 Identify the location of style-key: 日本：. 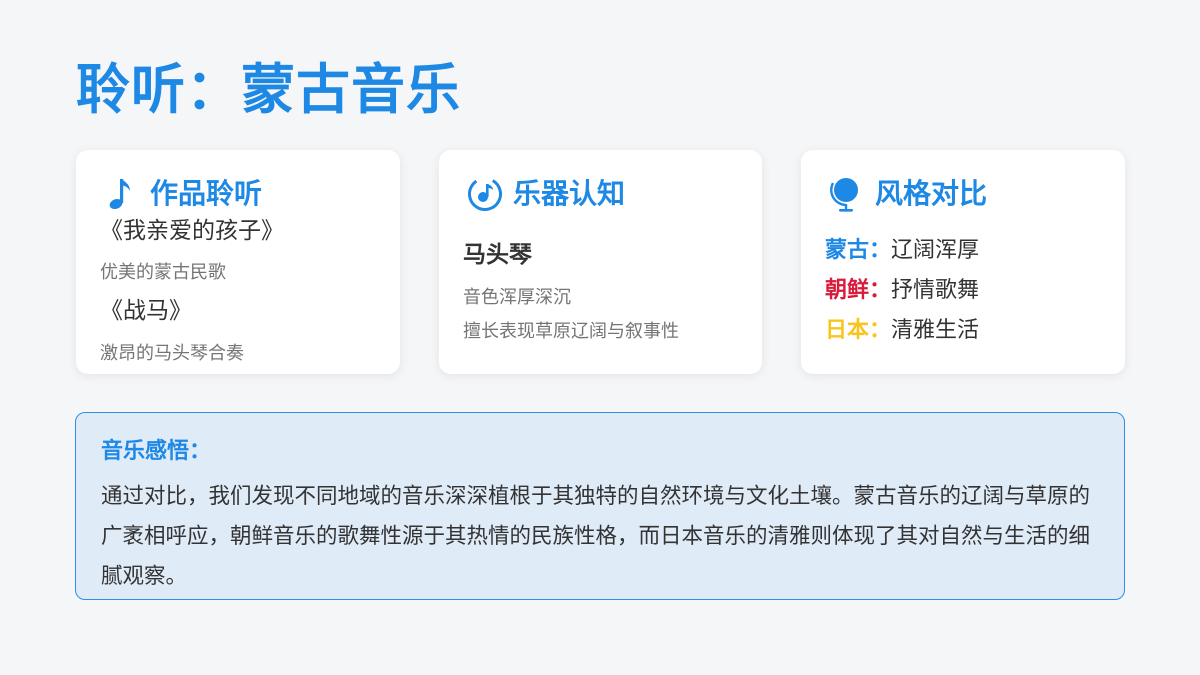
(858, 330).